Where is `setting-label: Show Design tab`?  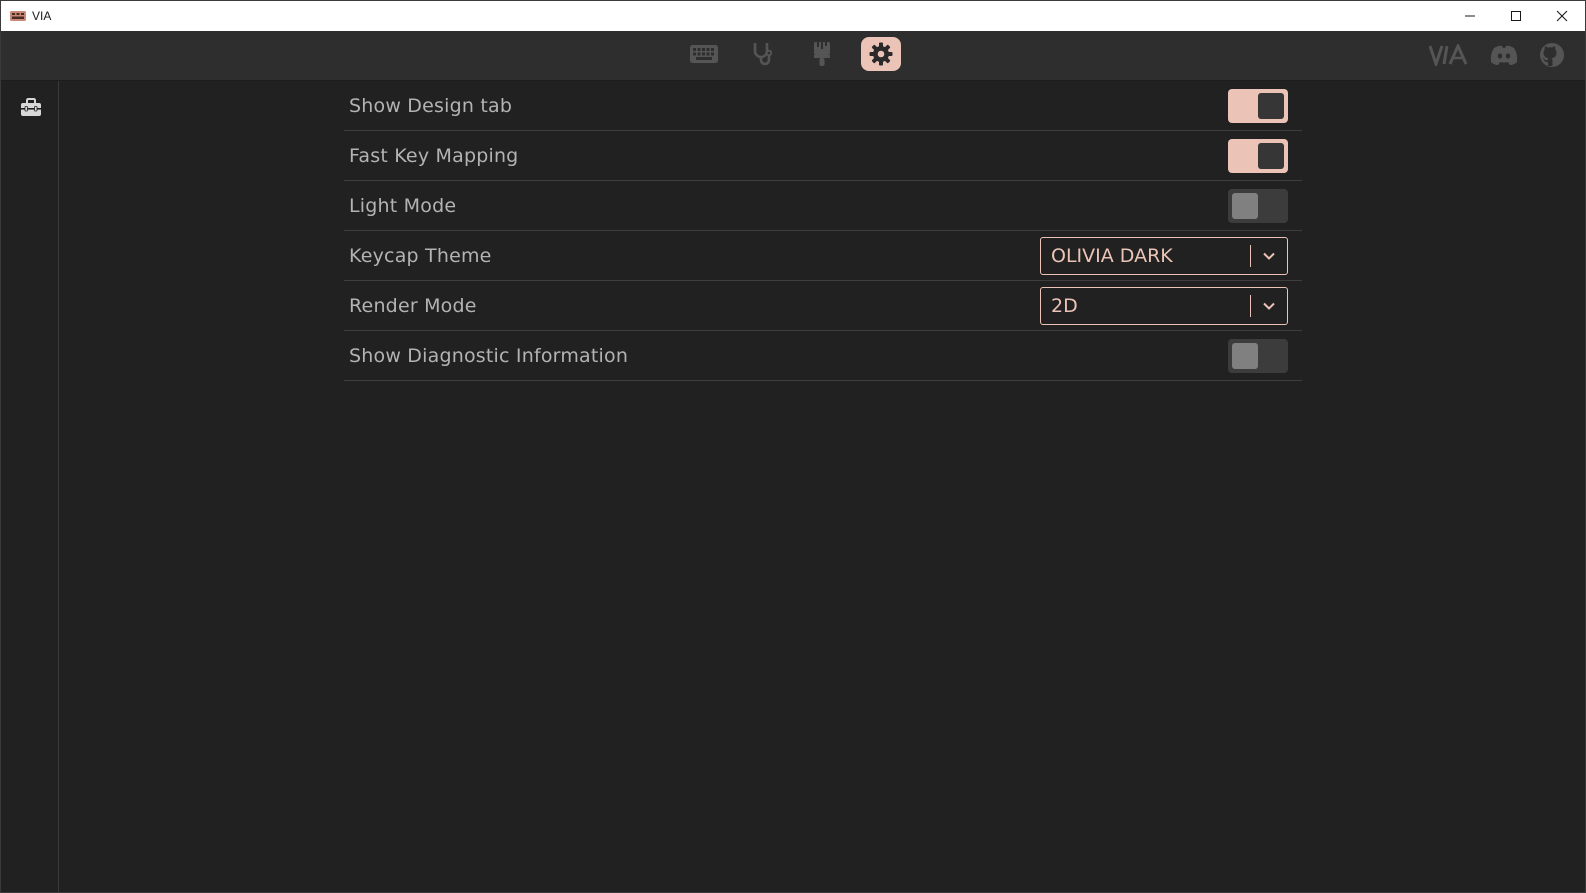
setting-label: Show Design tab is located at coordinates (431, 105).